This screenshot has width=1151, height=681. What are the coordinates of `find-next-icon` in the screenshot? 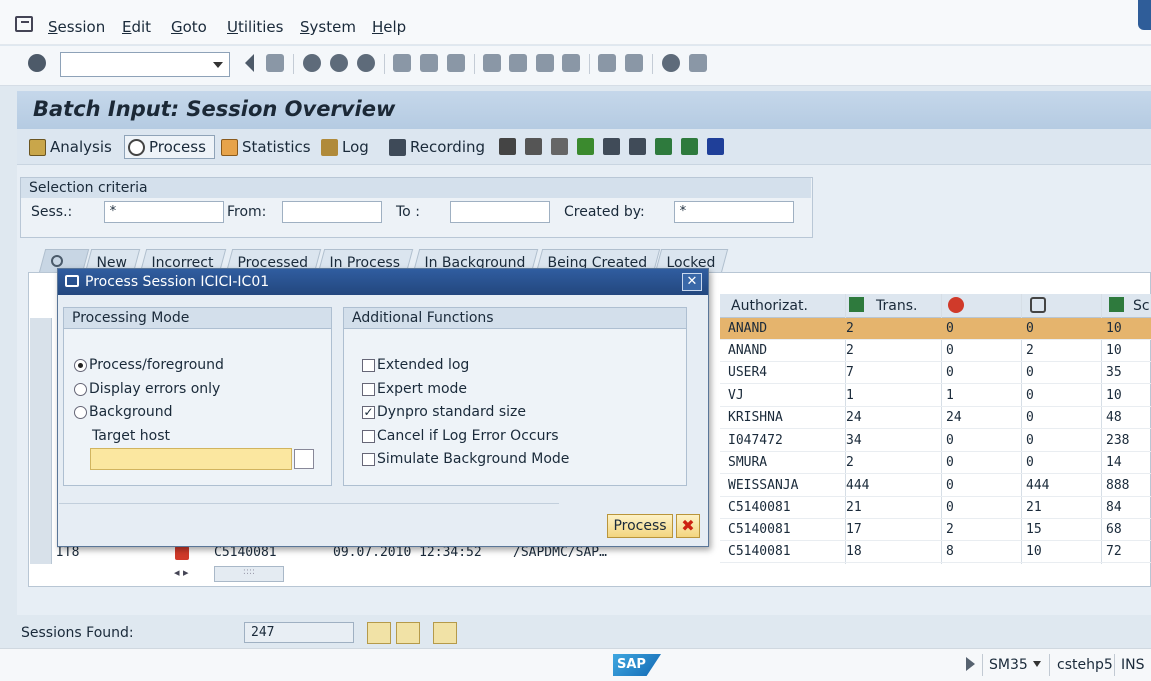 It's located at (456, 63).